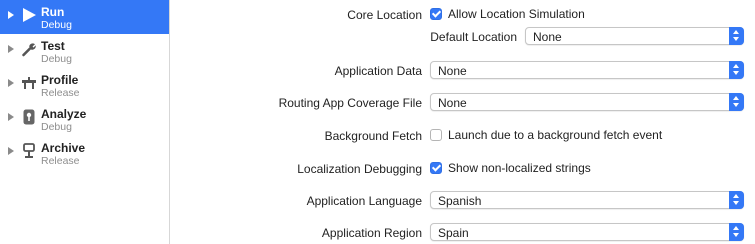  What do you see at coordinates (53, 46) in the screenshot?
I see `sidebar-item-label: Test` at bounding box center [53, 46].